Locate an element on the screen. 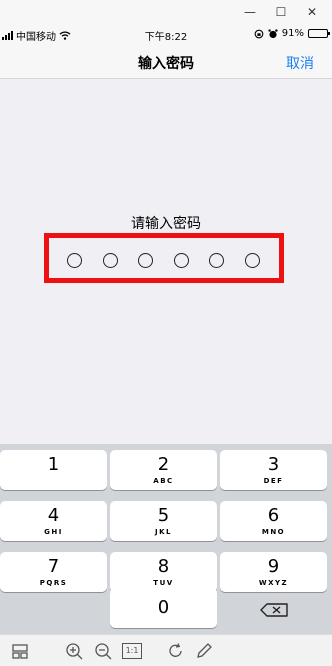 This screenshot has height=666, width=332. key-letters: MNO is located at coordinates (273, 532).